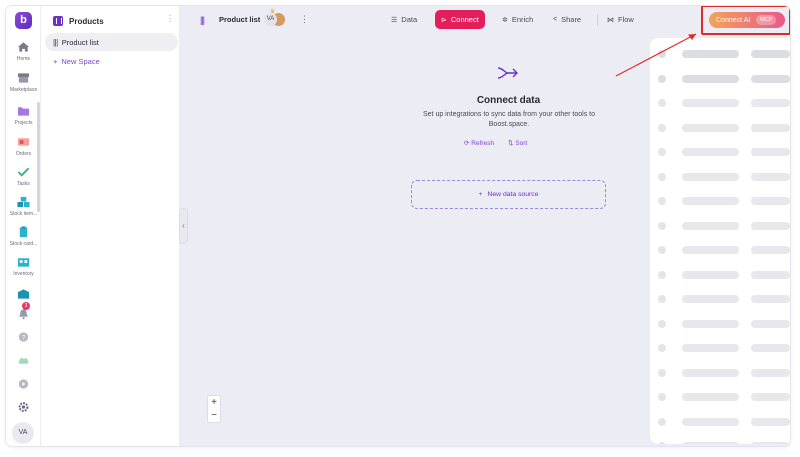 The width and height of the screenshot is (800, 457). Describe the element at coordinates (495, 143) in the screenshot. I see `empty-state-actions: ⟳ Refresh ⇅ Sort` at that location.